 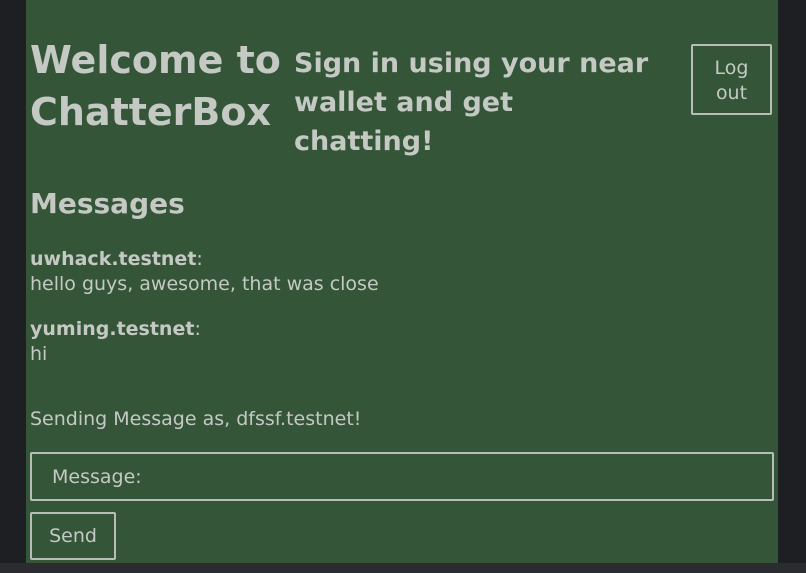 I want to click on logout-button: Log out, so click(x=731, y=79).